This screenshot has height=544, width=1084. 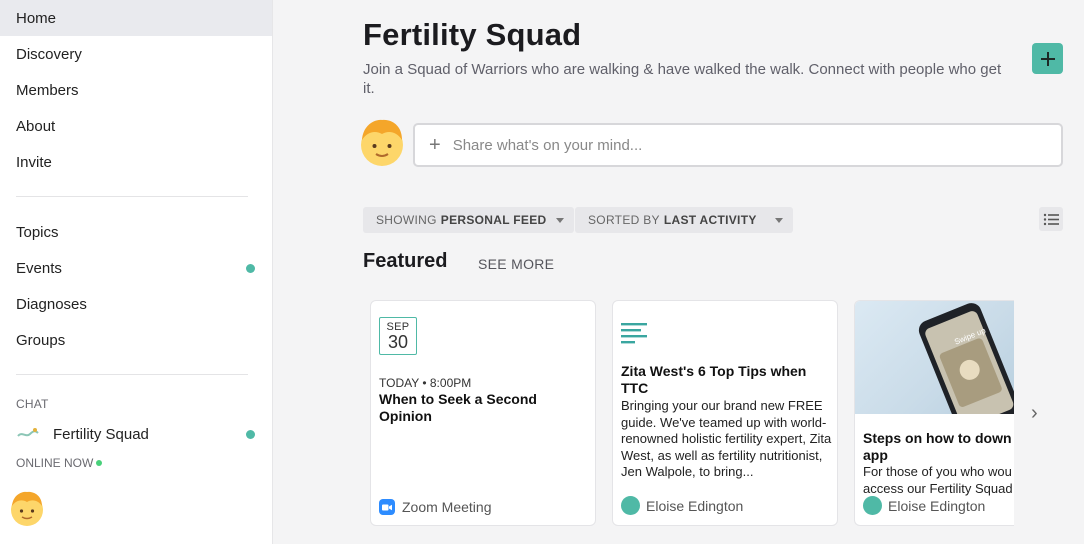 I want to click on video-camera-icon, so click(x=387, y=507).